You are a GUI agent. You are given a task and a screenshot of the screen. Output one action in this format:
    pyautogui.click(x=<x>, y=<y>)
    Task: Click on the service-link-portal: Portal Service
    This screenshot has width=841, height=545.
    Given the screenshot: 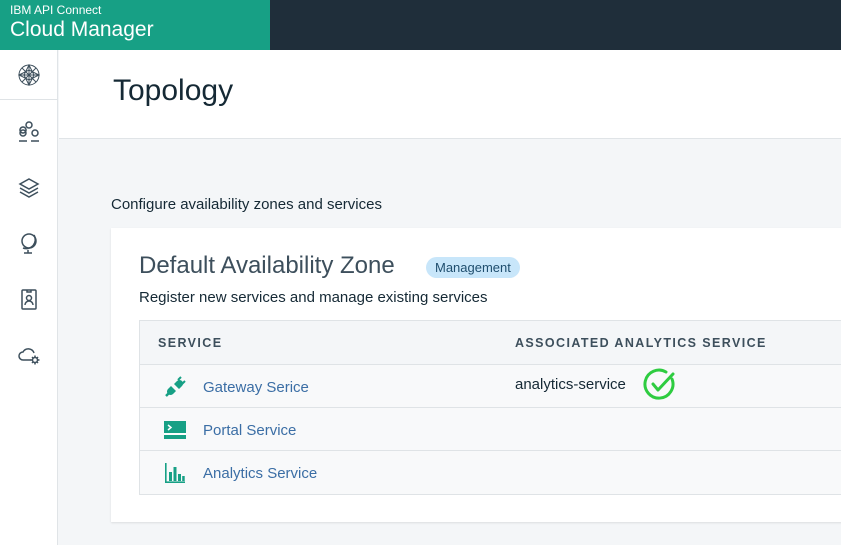 What is the action you would take?
    pyautogui.click(x=249, y=430)
    